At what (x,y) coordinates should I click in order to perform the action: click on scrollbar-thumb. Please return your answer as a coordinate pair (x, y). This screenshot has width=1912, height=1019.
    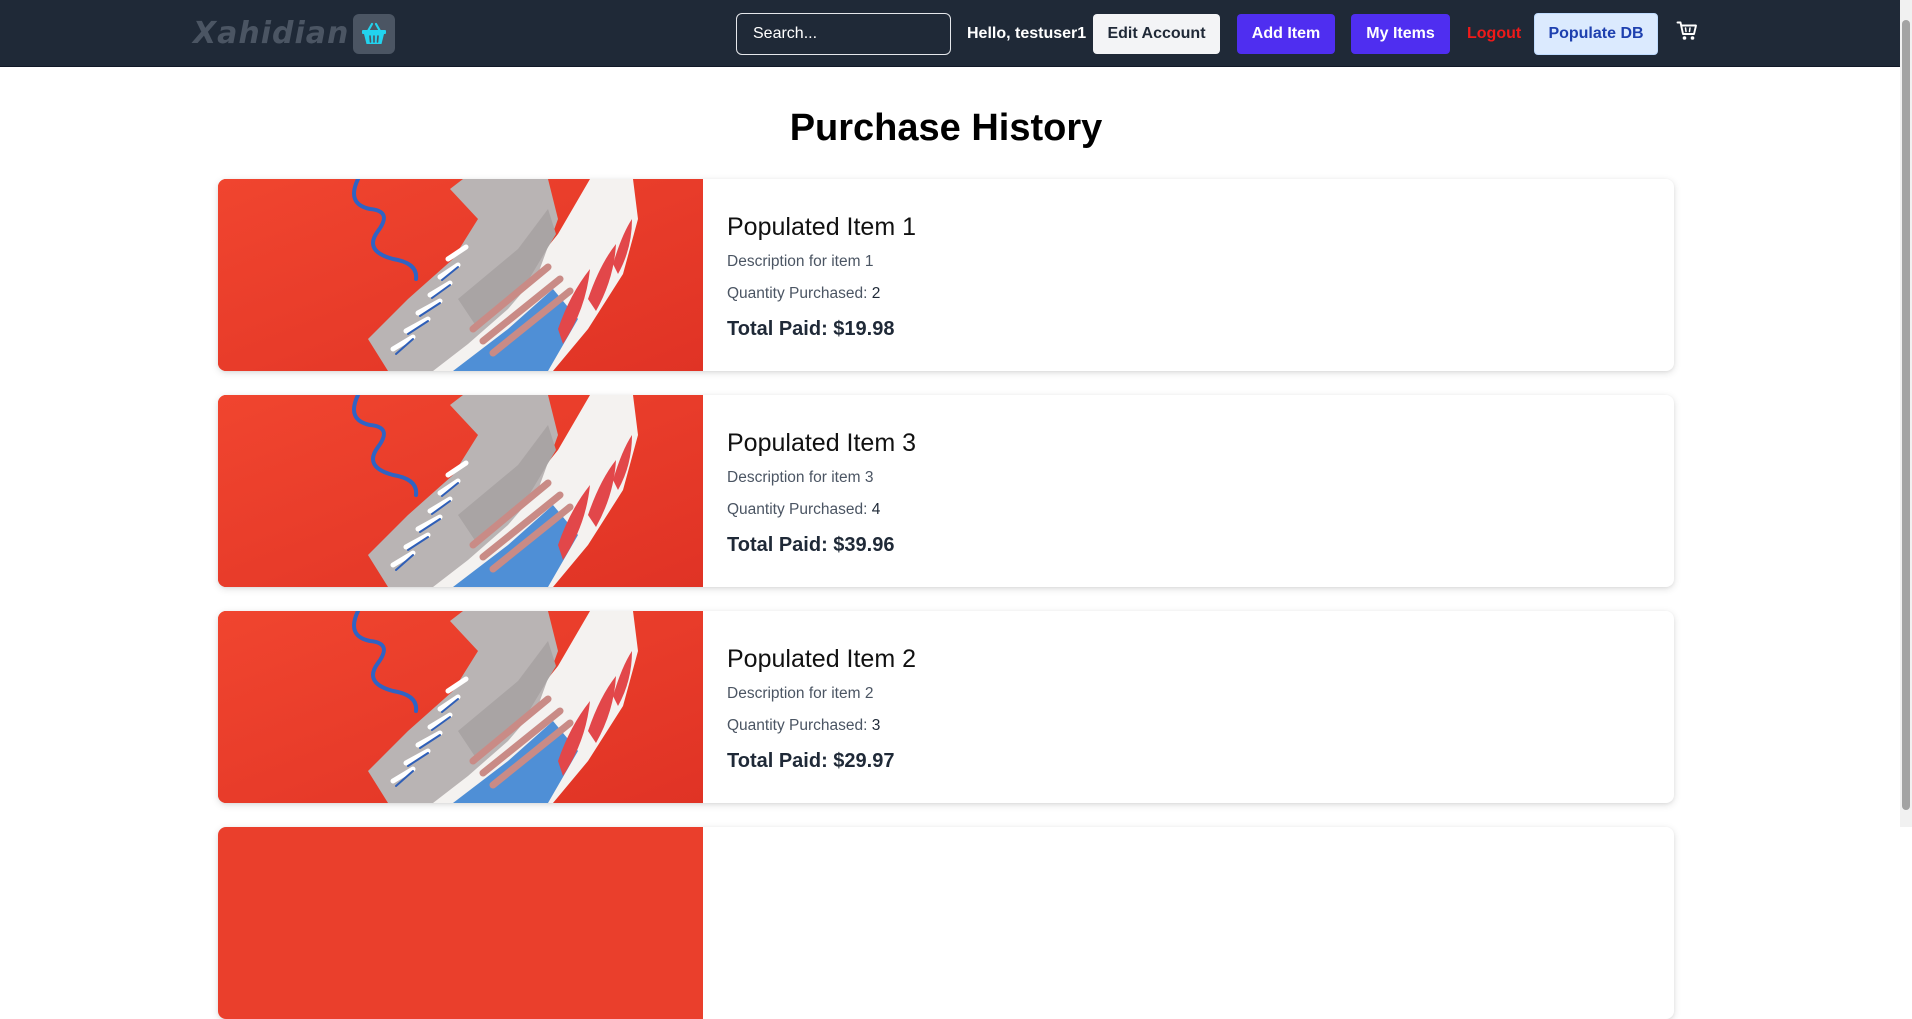
    Looking at the image, I should click on (1906, 415).